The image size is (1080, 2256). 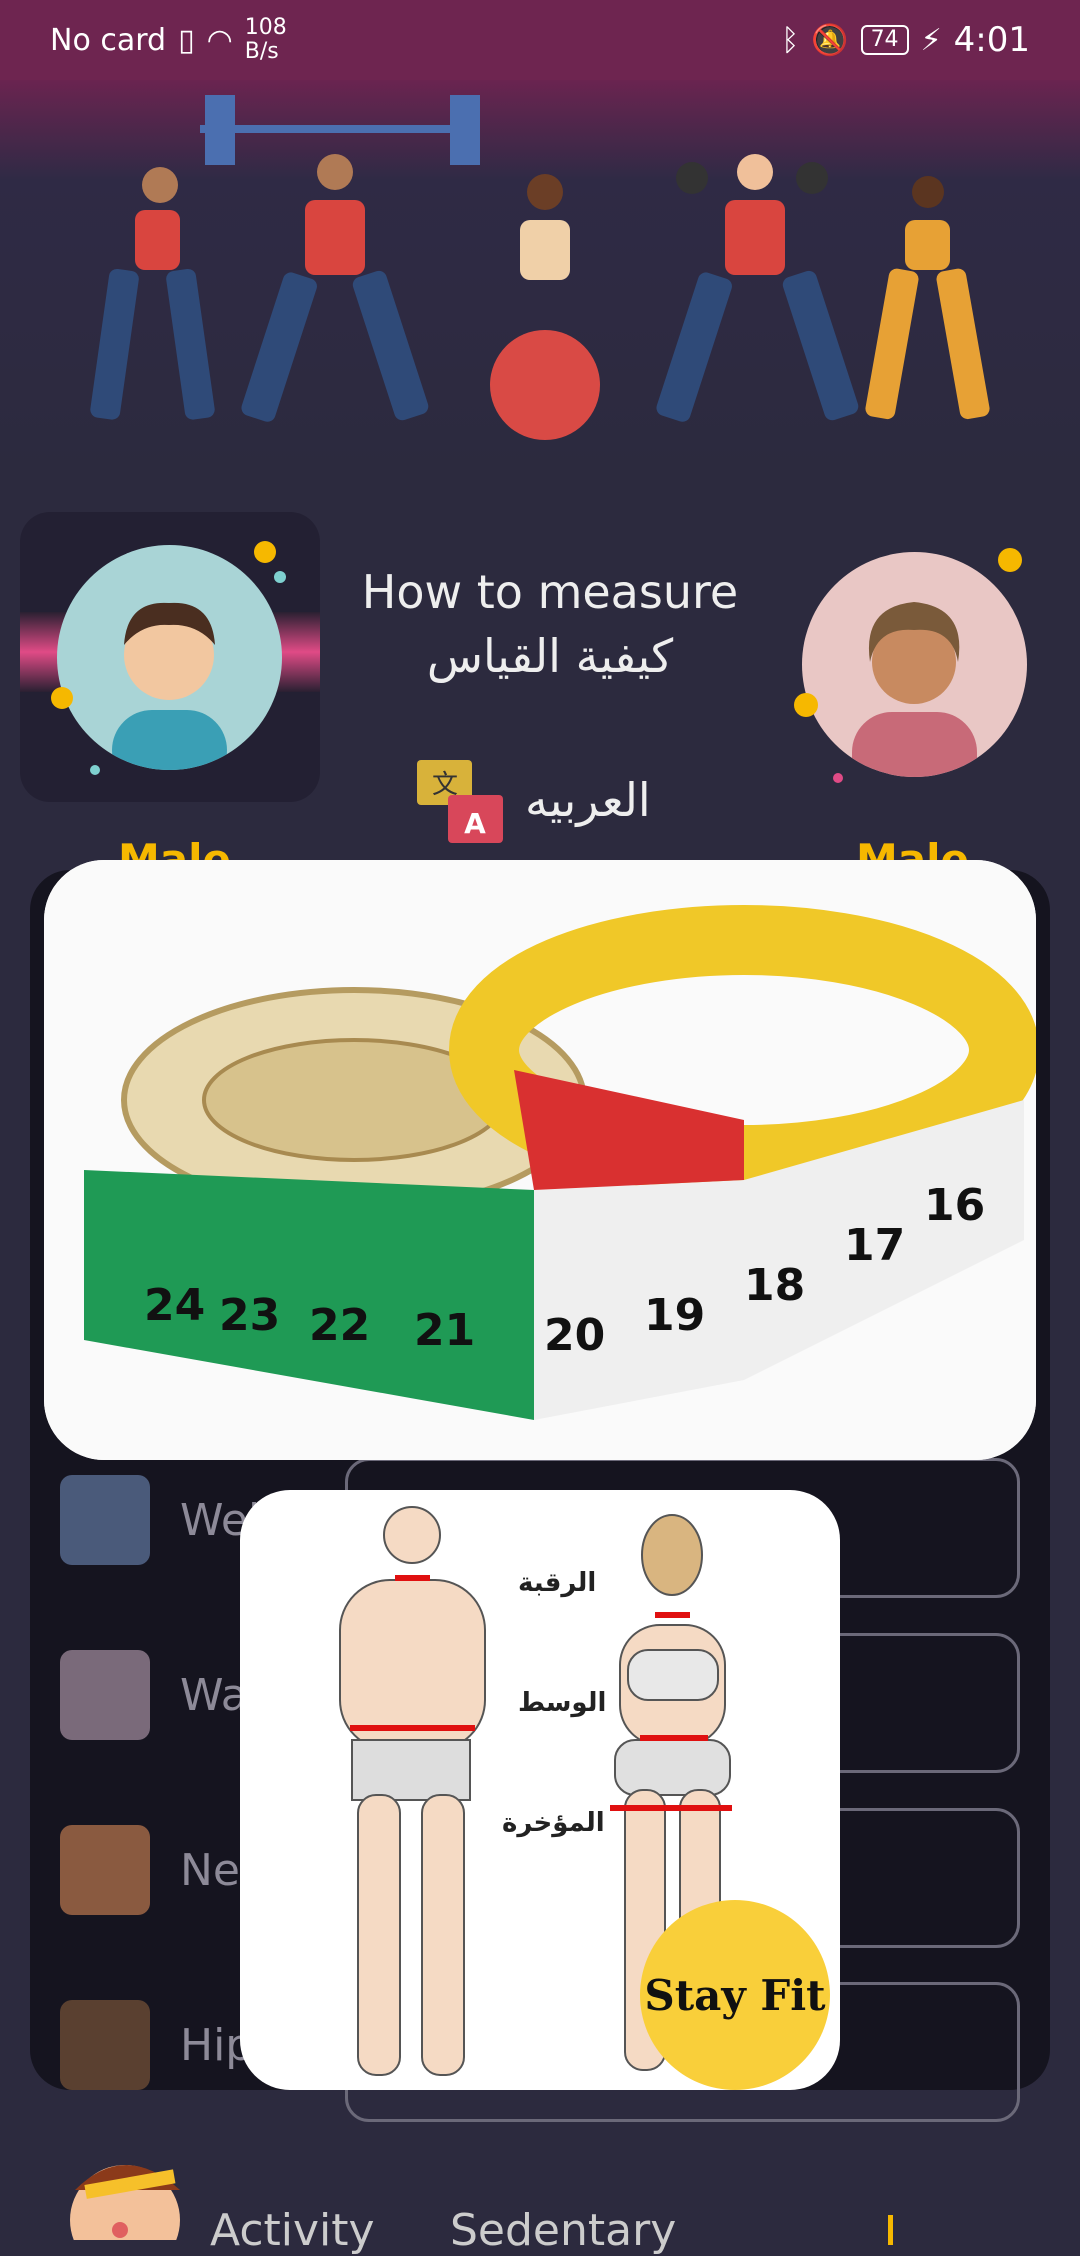 I want to click on battery-icon: 74, so click(x=884, y=40).